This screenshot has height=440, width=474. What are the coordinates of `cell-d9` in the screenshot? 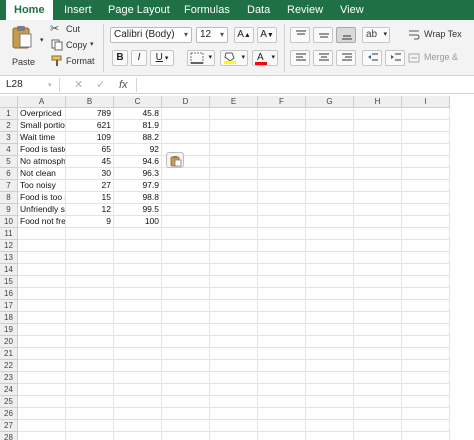 It's located at (186, 210).